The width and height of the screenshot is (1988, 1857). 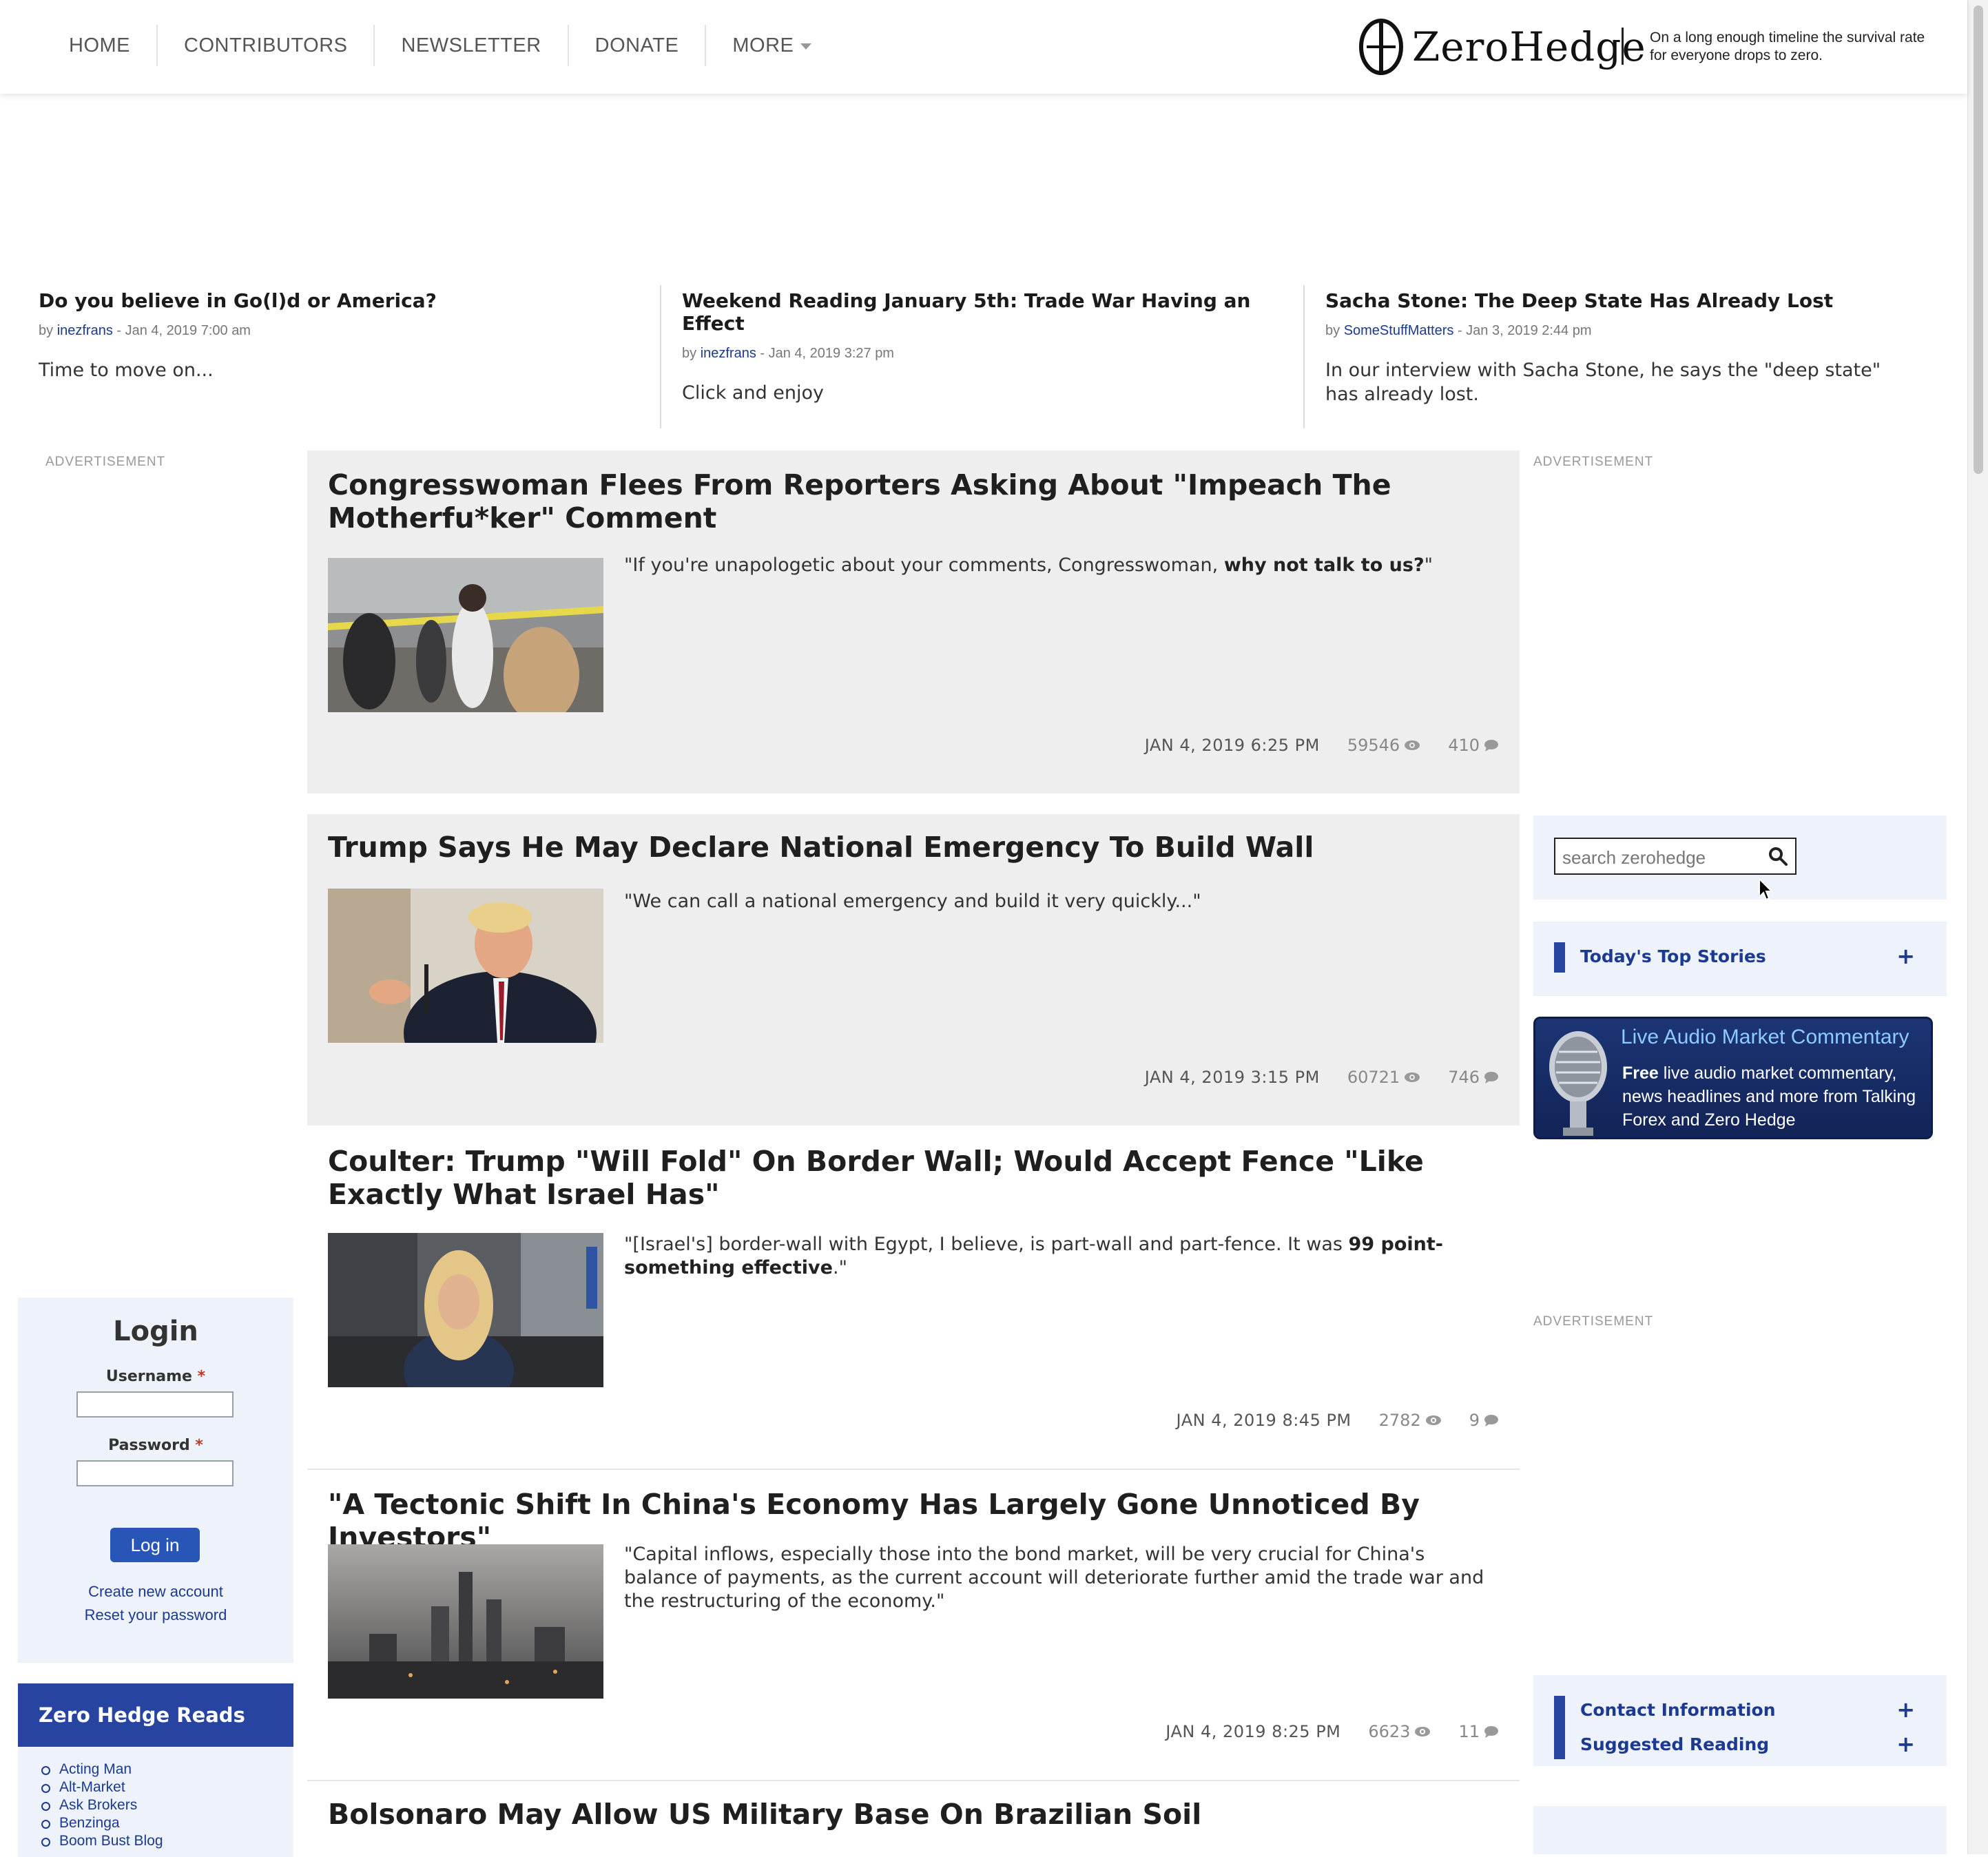 I want to click on nav-more: MORE, so click(x=772, y=45).